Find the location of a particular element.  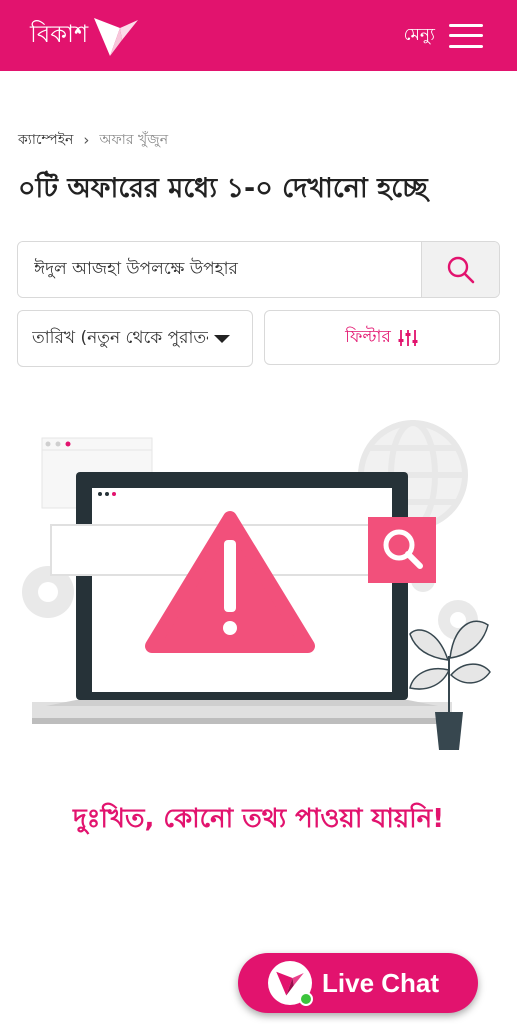

filter-label: ফিল্টার is located at coordinates (368, 336).